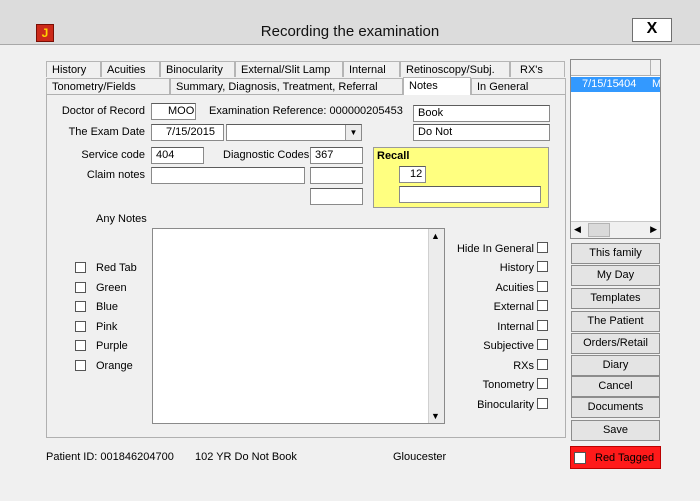 The height and width of the screenshot is (501, 700). What do you see at coordinates (286, 86) in the screenshot?
I see `tab-summary-diagnosis: Summary, Diagnosis, Treatment, Referral` at bounding box center [286, 86].